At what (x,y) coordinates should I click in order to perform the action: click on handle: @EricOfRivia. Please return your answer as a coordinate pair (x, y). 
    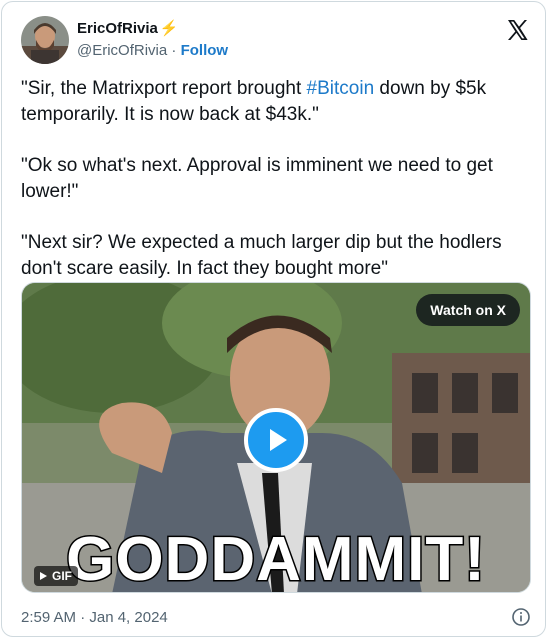
    Looking at the image, I should click on (122, 50).